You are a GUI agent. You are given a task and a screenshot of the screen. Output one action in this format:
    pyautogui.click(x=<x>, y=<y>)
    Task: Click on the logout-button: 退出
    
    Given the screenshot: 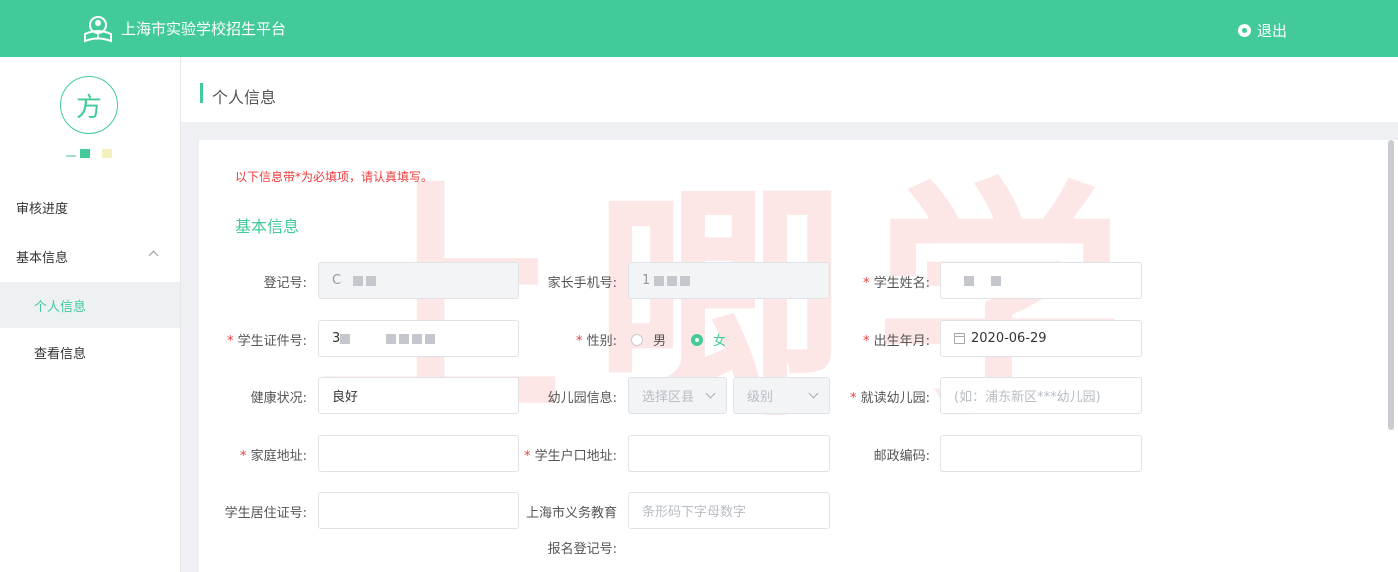 What is the action you would take?
    pyautogui.click(x=1262, y=30)
    